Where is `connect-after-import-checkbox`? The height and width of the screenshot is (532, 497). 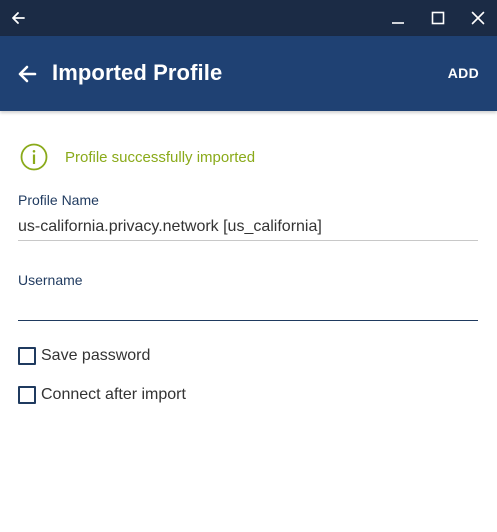
connect-after-import-checkbox is located at coordinates (27, 395).